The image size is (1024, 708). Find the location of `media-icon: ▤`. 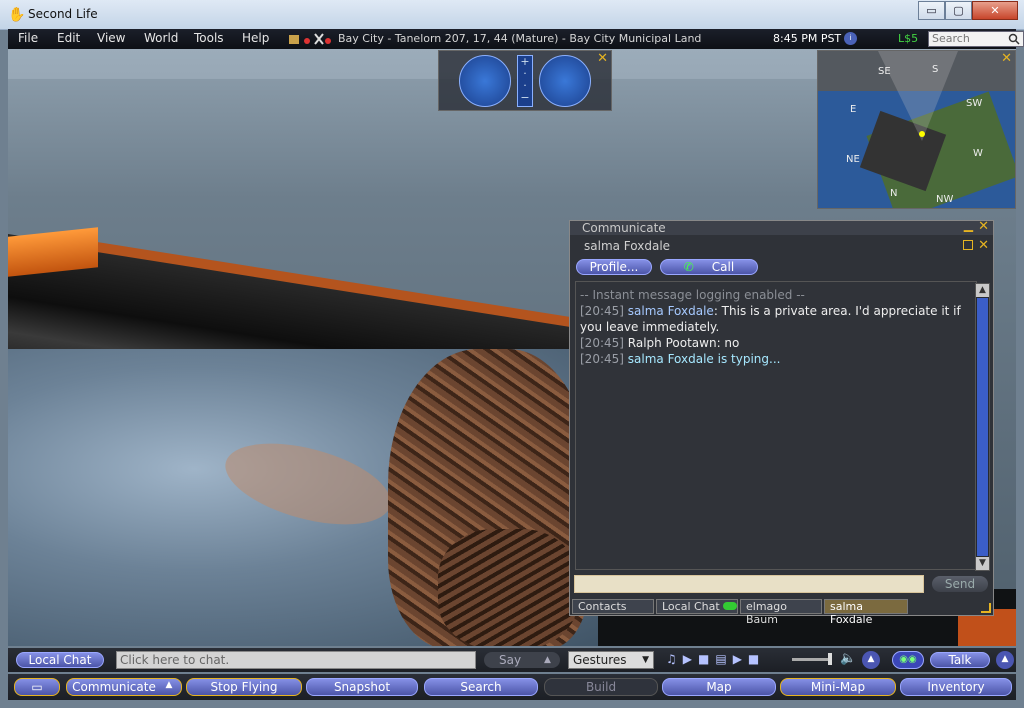

media-icon: ▤ is located at coordinates (723, 659).